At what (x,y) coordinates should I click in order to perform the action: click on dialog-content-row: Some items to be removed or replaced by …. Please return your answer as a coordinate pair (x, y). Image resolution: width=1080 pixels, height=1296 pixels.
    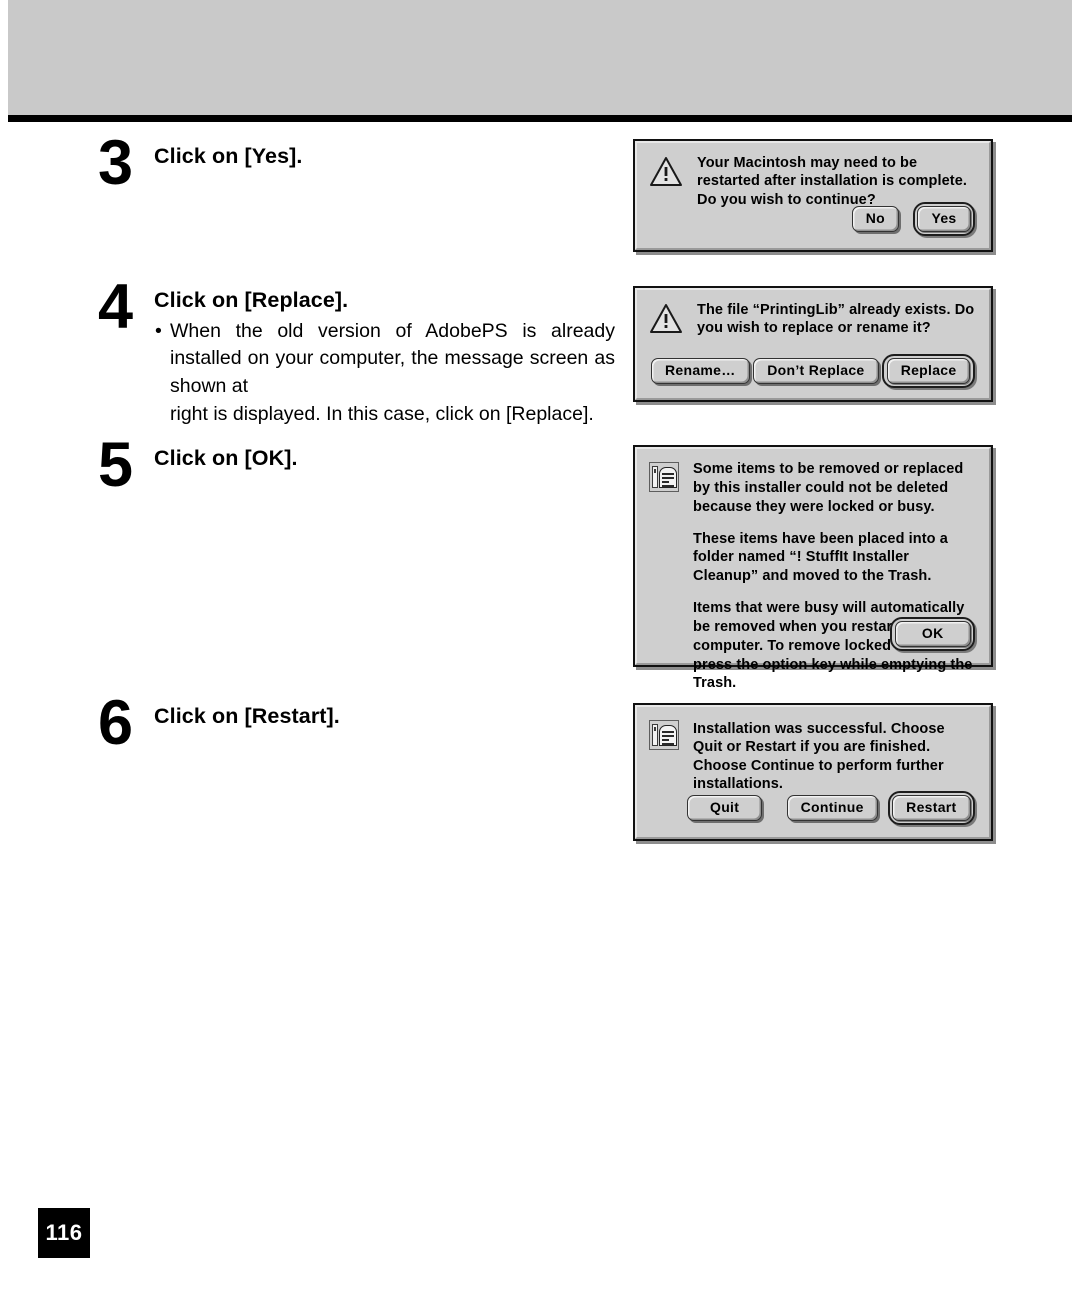
    Looking at the image, I should click on (813, 576).